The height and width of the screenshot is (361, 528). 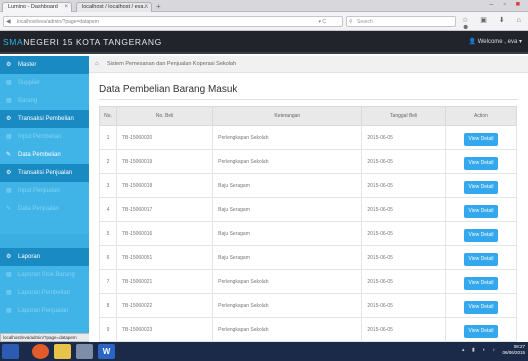 I want to click on close-icon: ■, so click(x=520, y=4).